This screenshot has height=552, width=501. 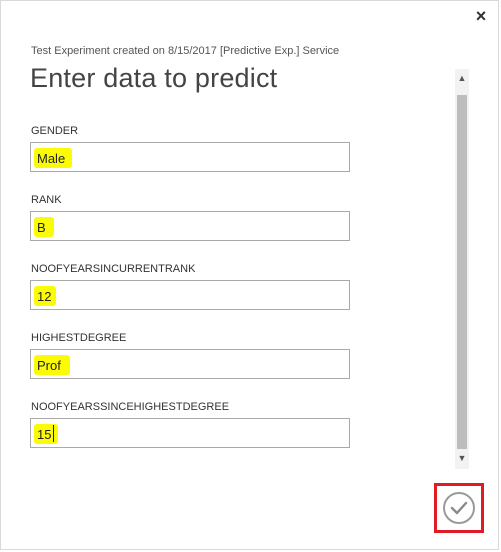 What do you see at coordinates (190, 295) in the screenshot?
I see `years-in-current-rank-input: 12` at bounding box center [190, 295].